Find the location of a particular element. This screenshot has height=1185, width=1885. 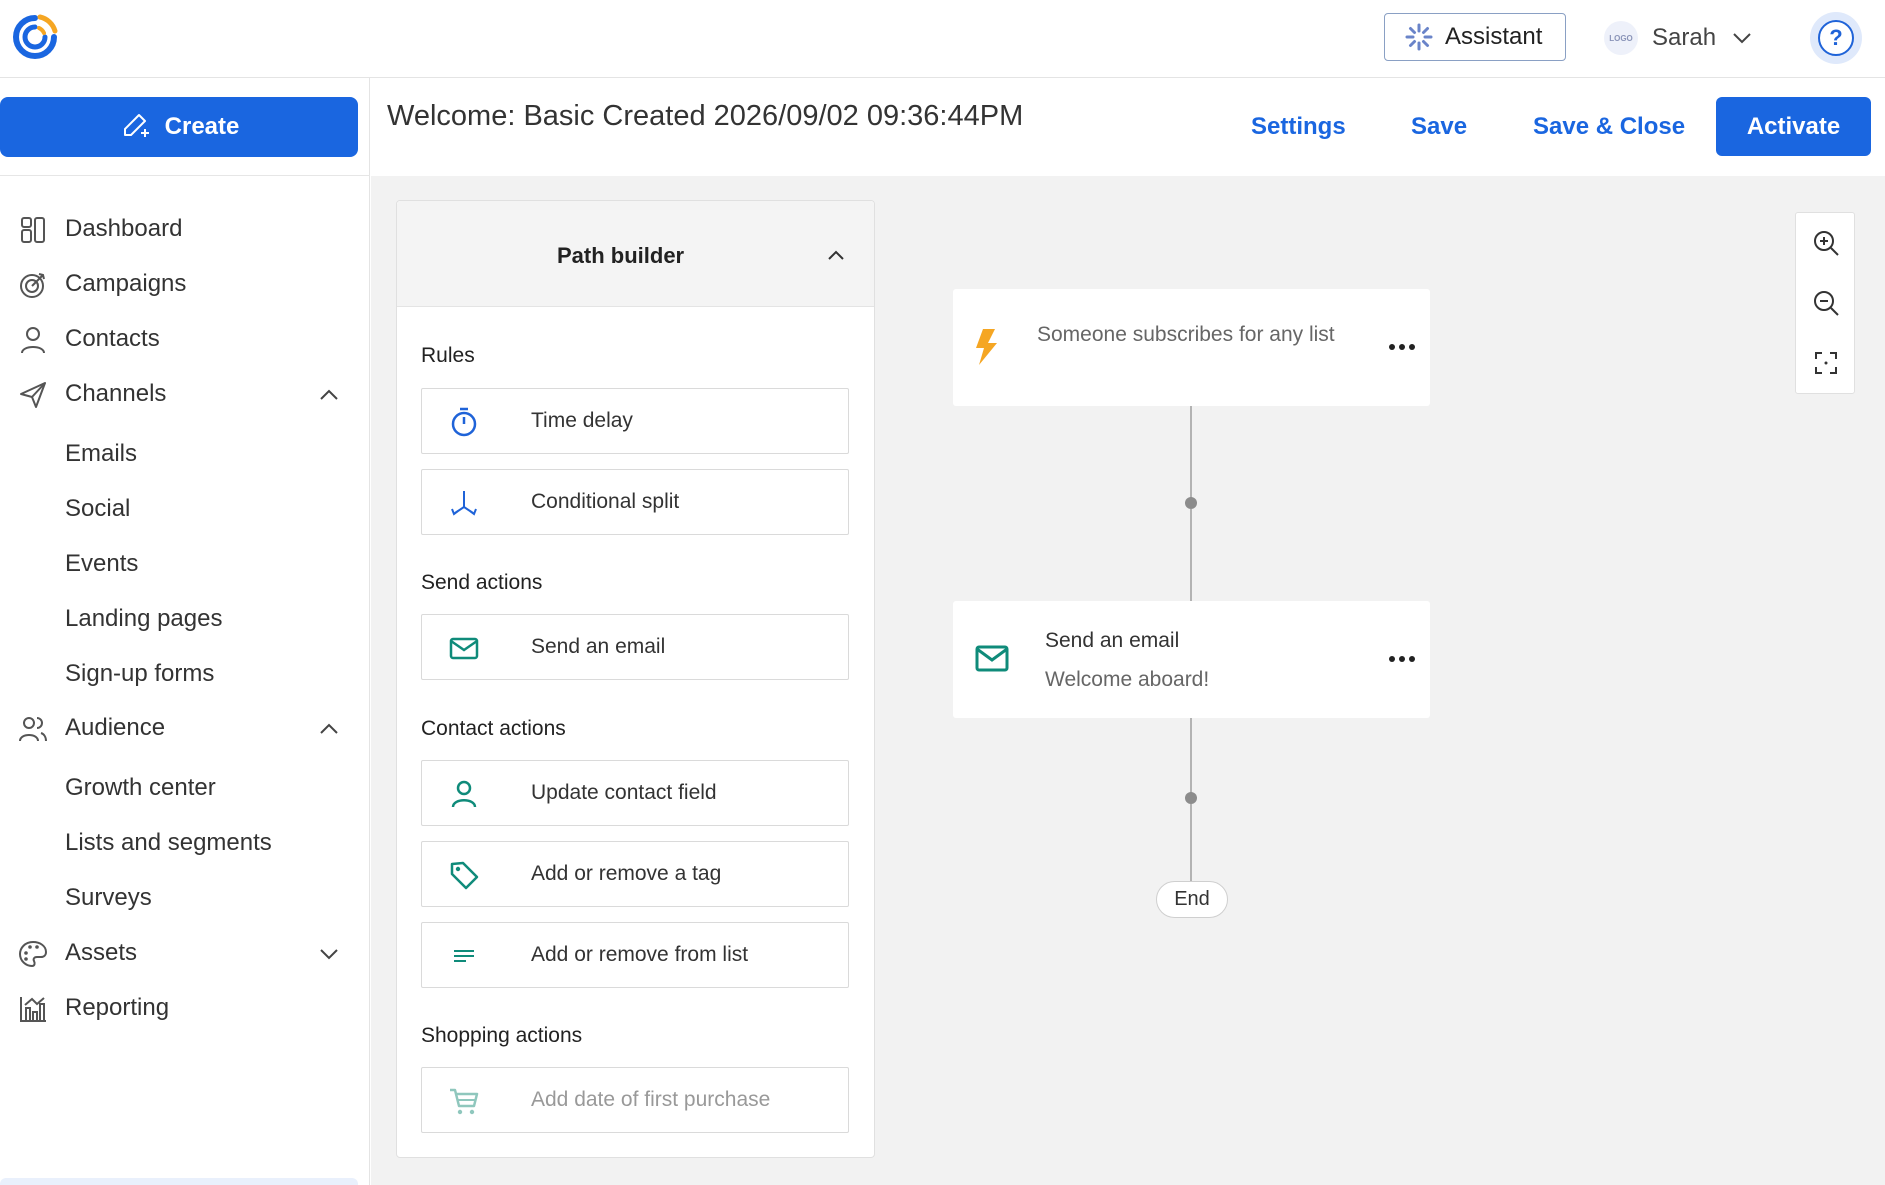

sidebar-item-channels: Channels is located at coordinates (185, 394).